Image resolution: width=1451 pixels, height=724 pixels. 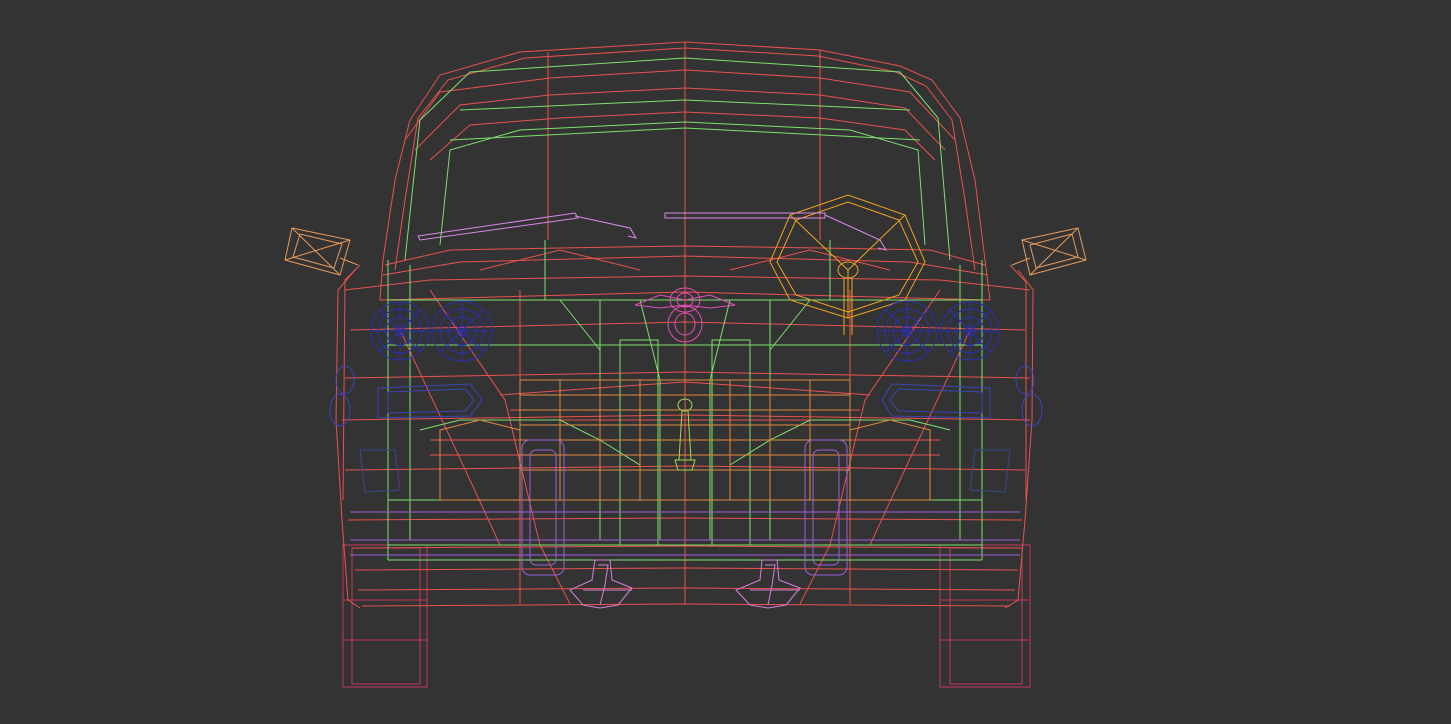 I want to click on wipers, so click(x=652, y=231).